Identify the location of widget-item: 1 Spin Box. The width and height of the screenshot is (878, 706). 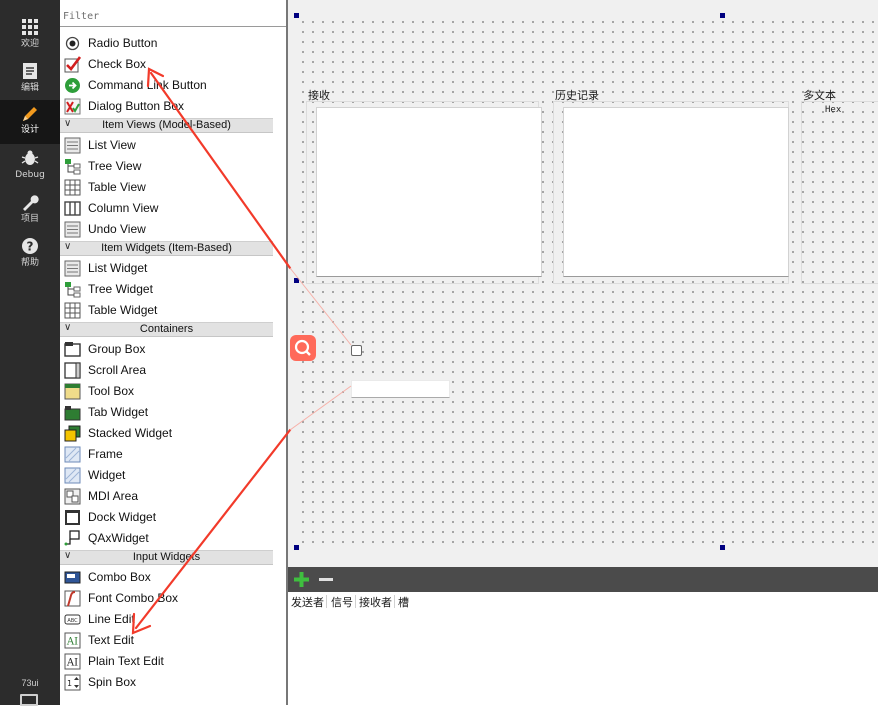
(166, 682).